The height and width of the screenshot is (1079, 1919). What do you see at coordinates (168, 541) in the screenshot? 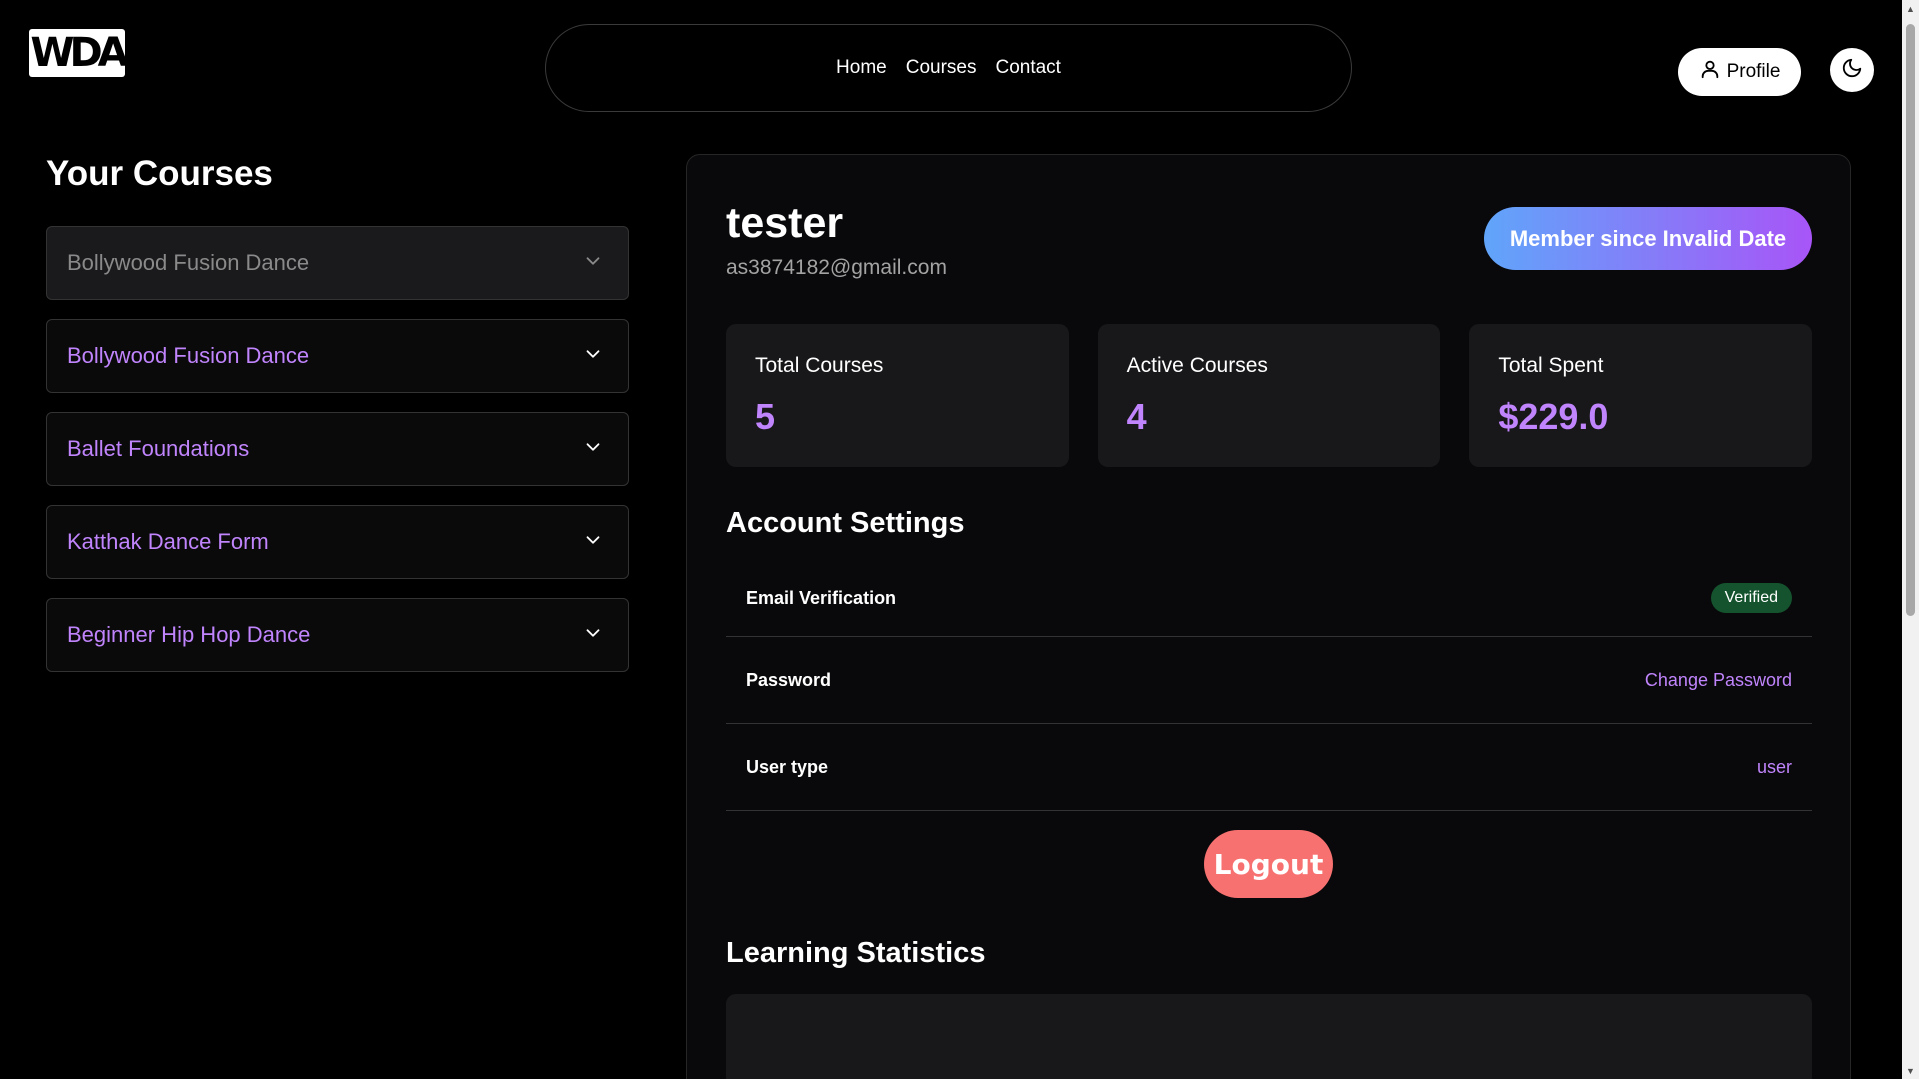
I see `course-label: Katthak Dance Form` at bounding box center [168, 541].